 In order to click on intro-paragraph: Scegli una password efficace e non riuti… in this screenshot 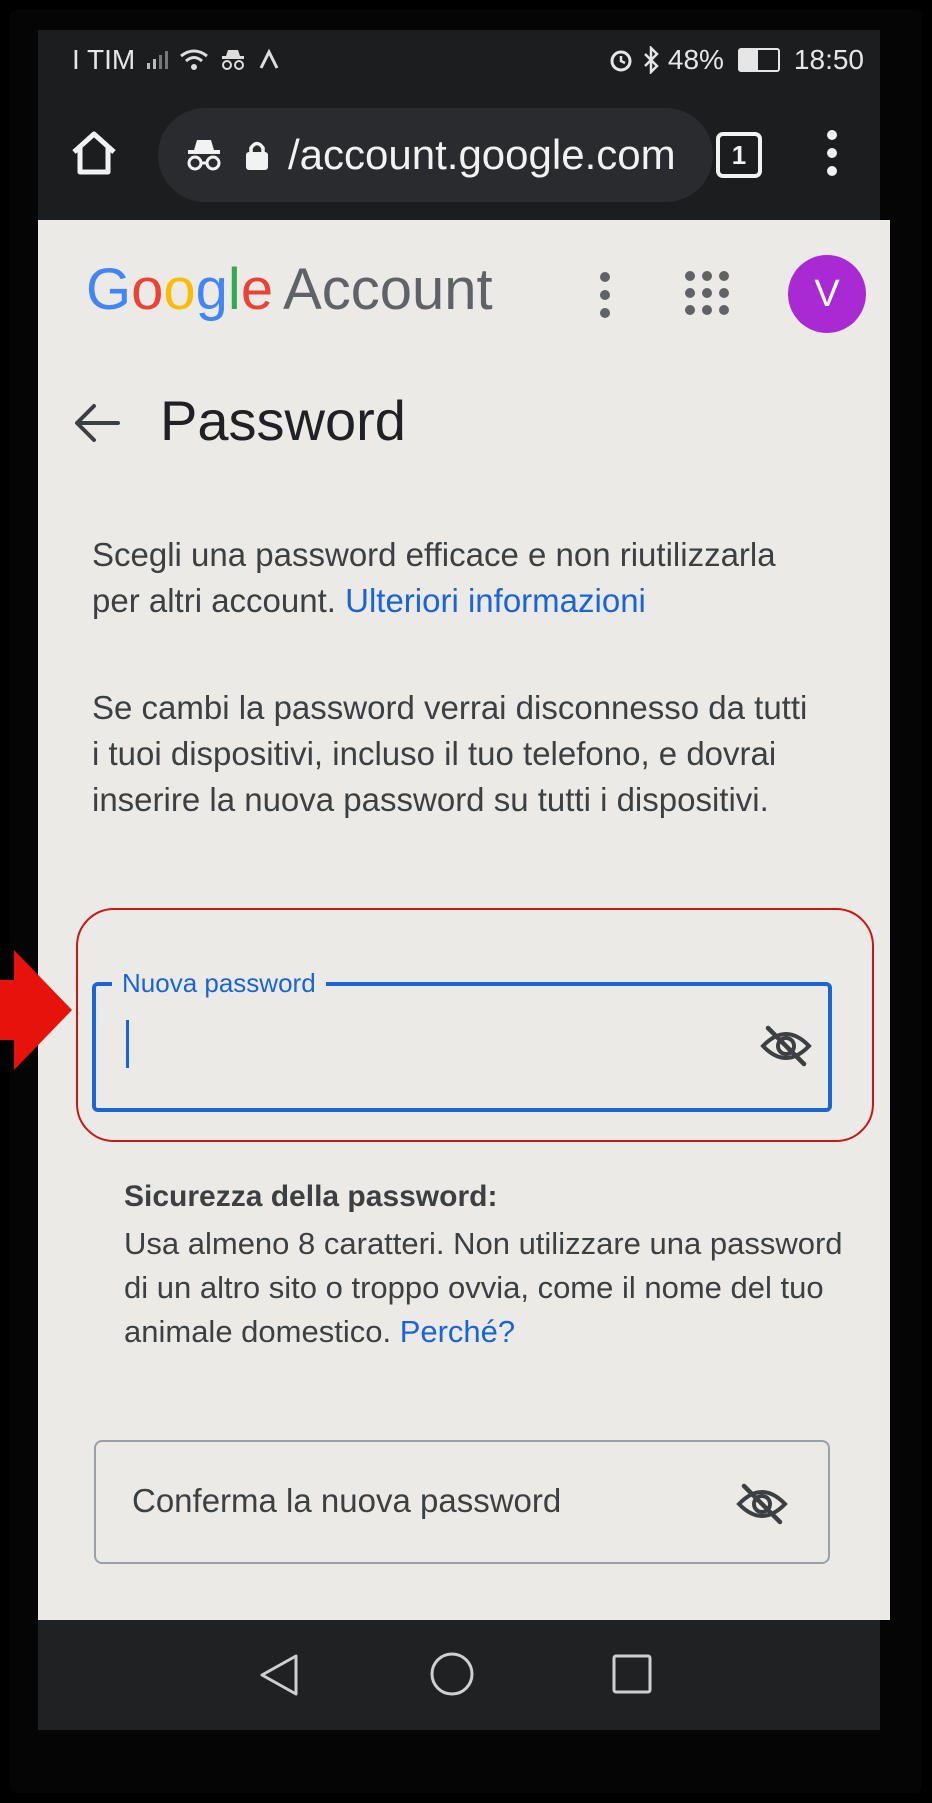, I will do `click(452, 578)`.